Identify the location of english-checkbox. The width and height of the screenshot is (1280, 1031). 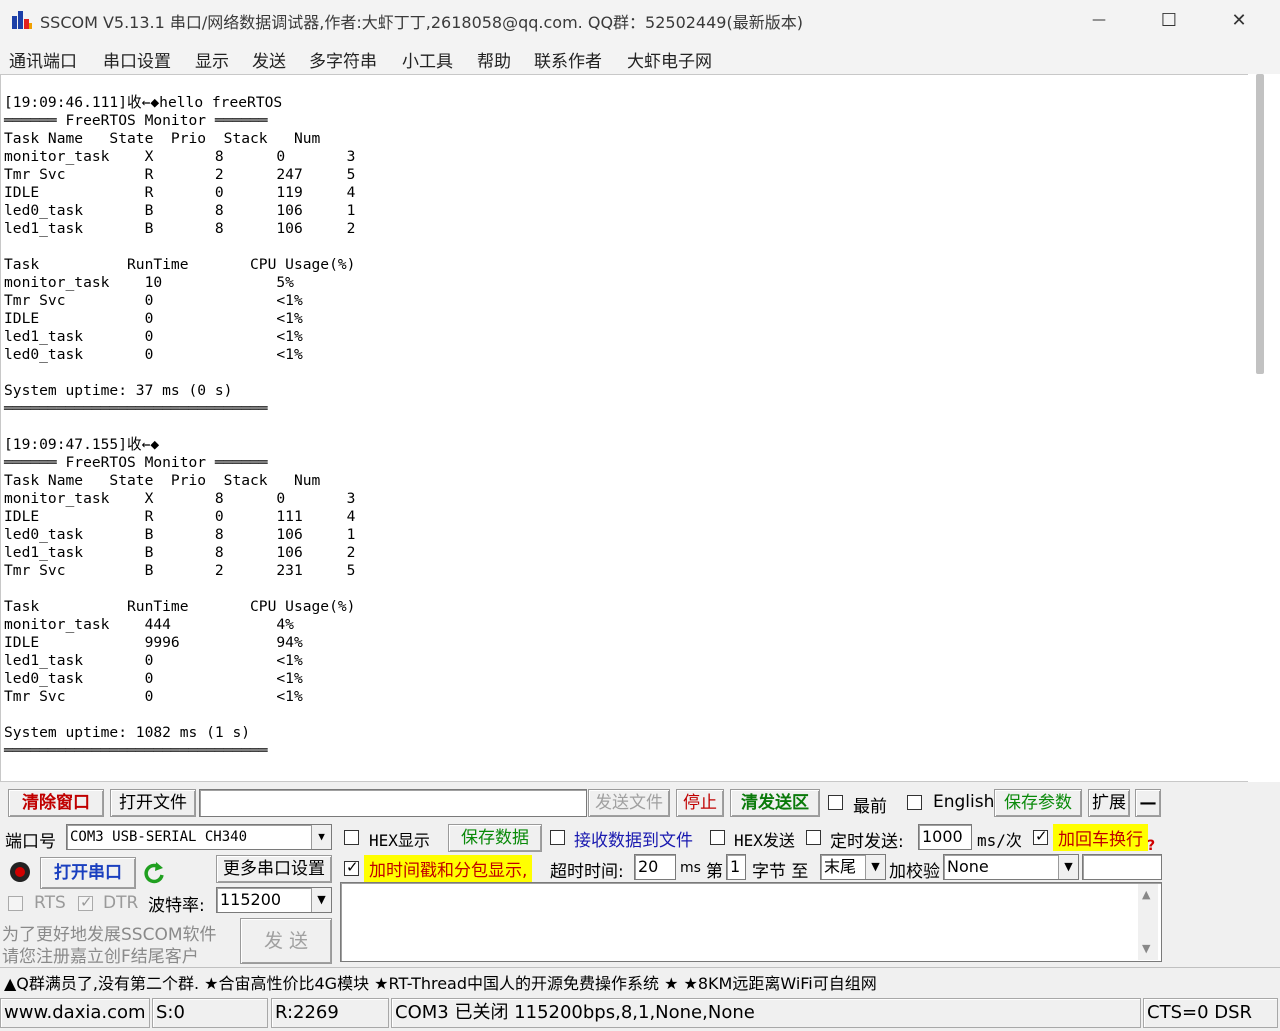
(914, 802).